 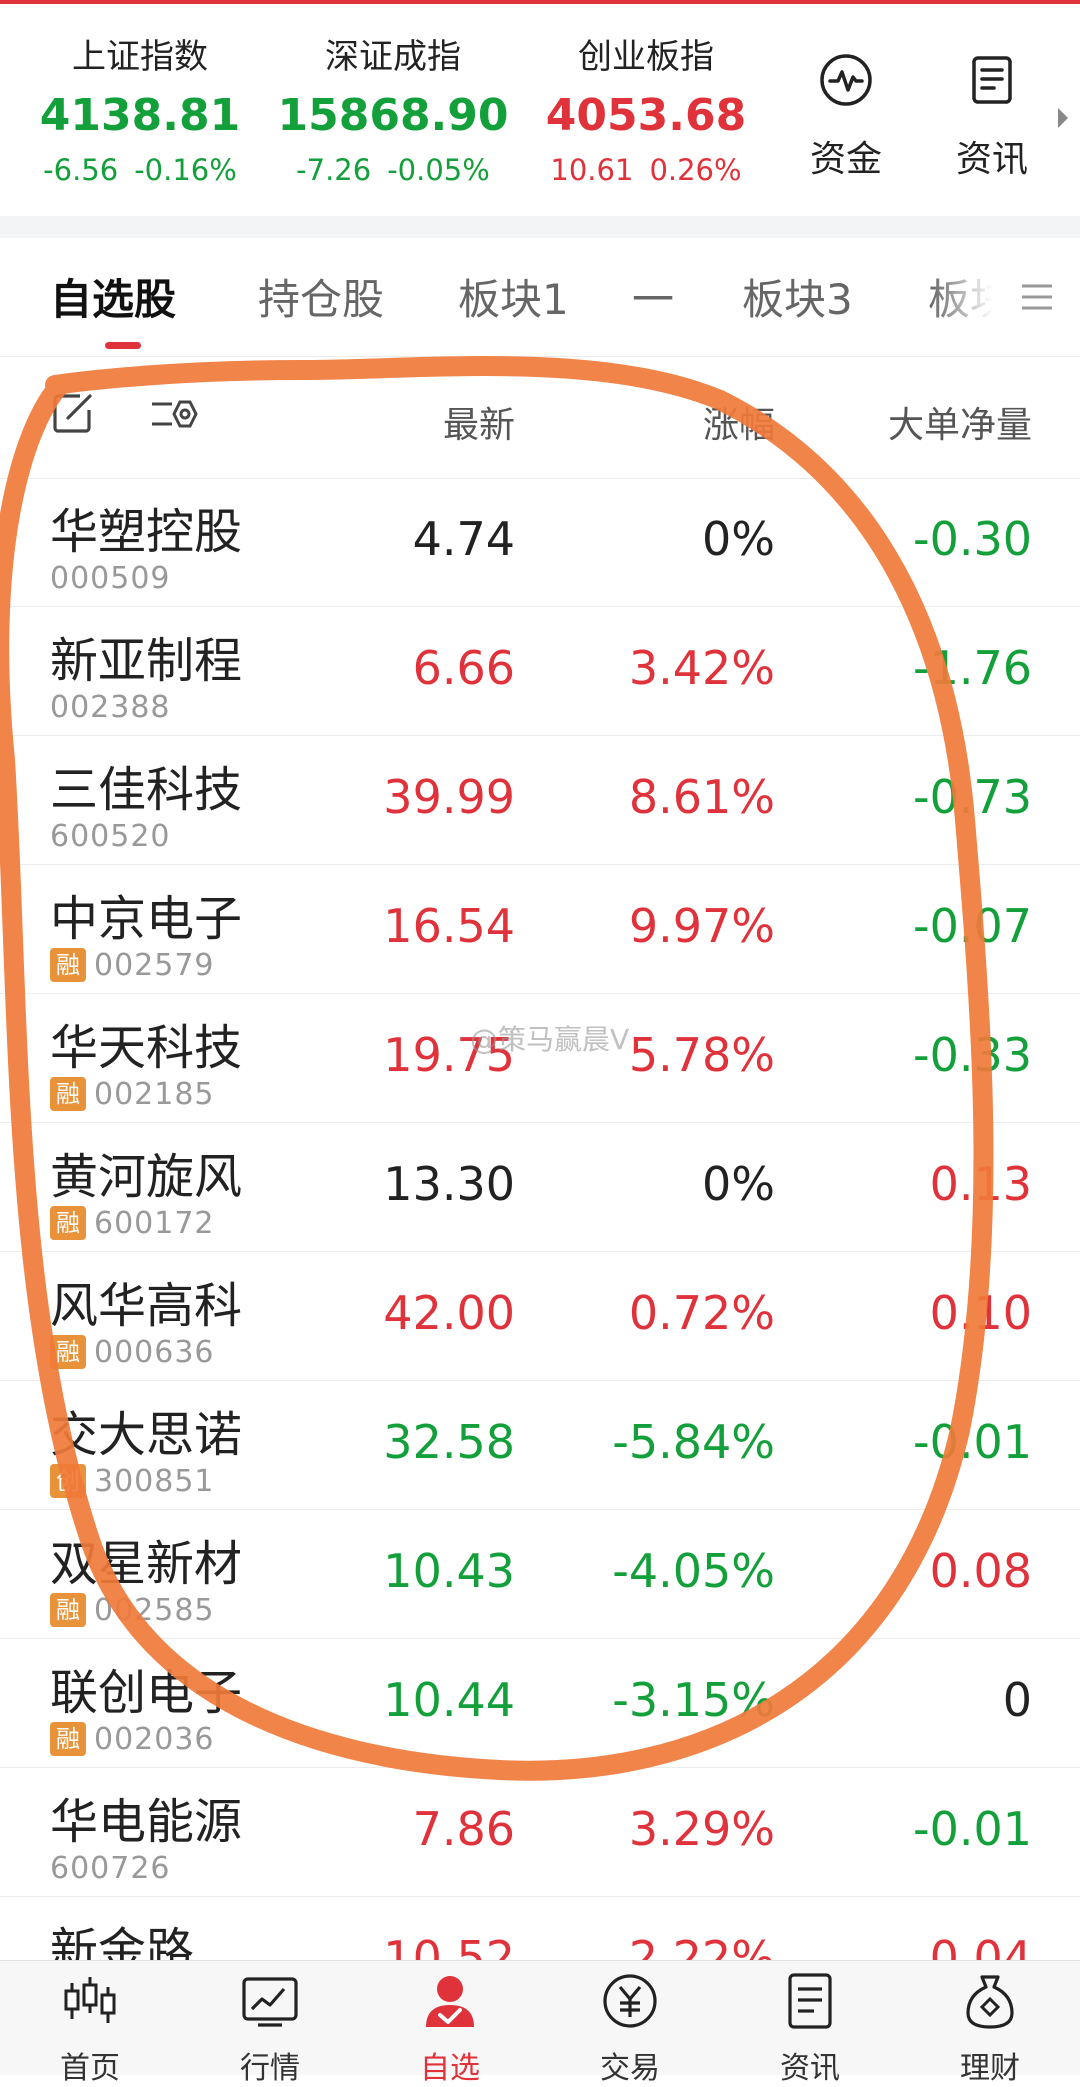 I want to click on watchlist-tabs: 自选股 持仓股 板块1 一 板块3 板块, so click(x=540, y=297).